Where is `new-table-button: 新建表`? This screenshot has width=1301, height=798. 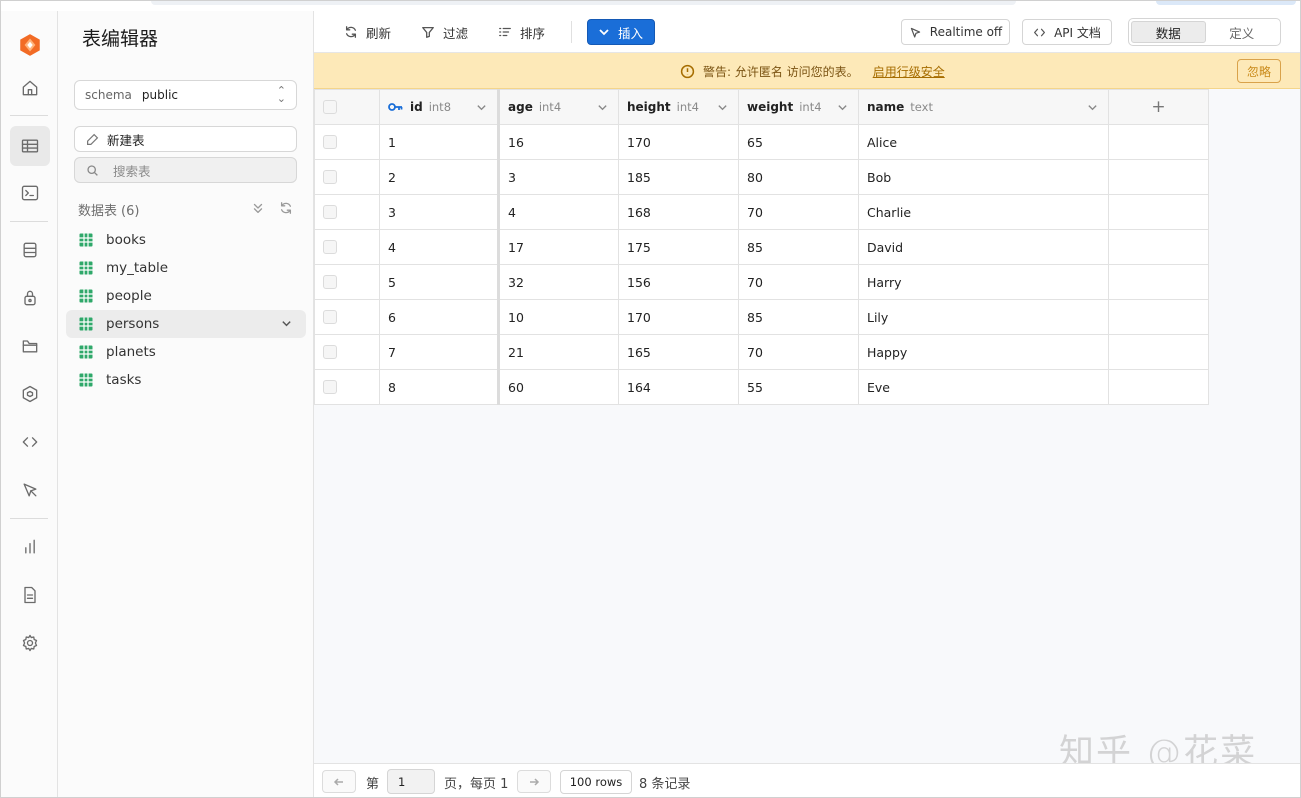
new-table-button: 新建表 is located at coordinates (185, 139).